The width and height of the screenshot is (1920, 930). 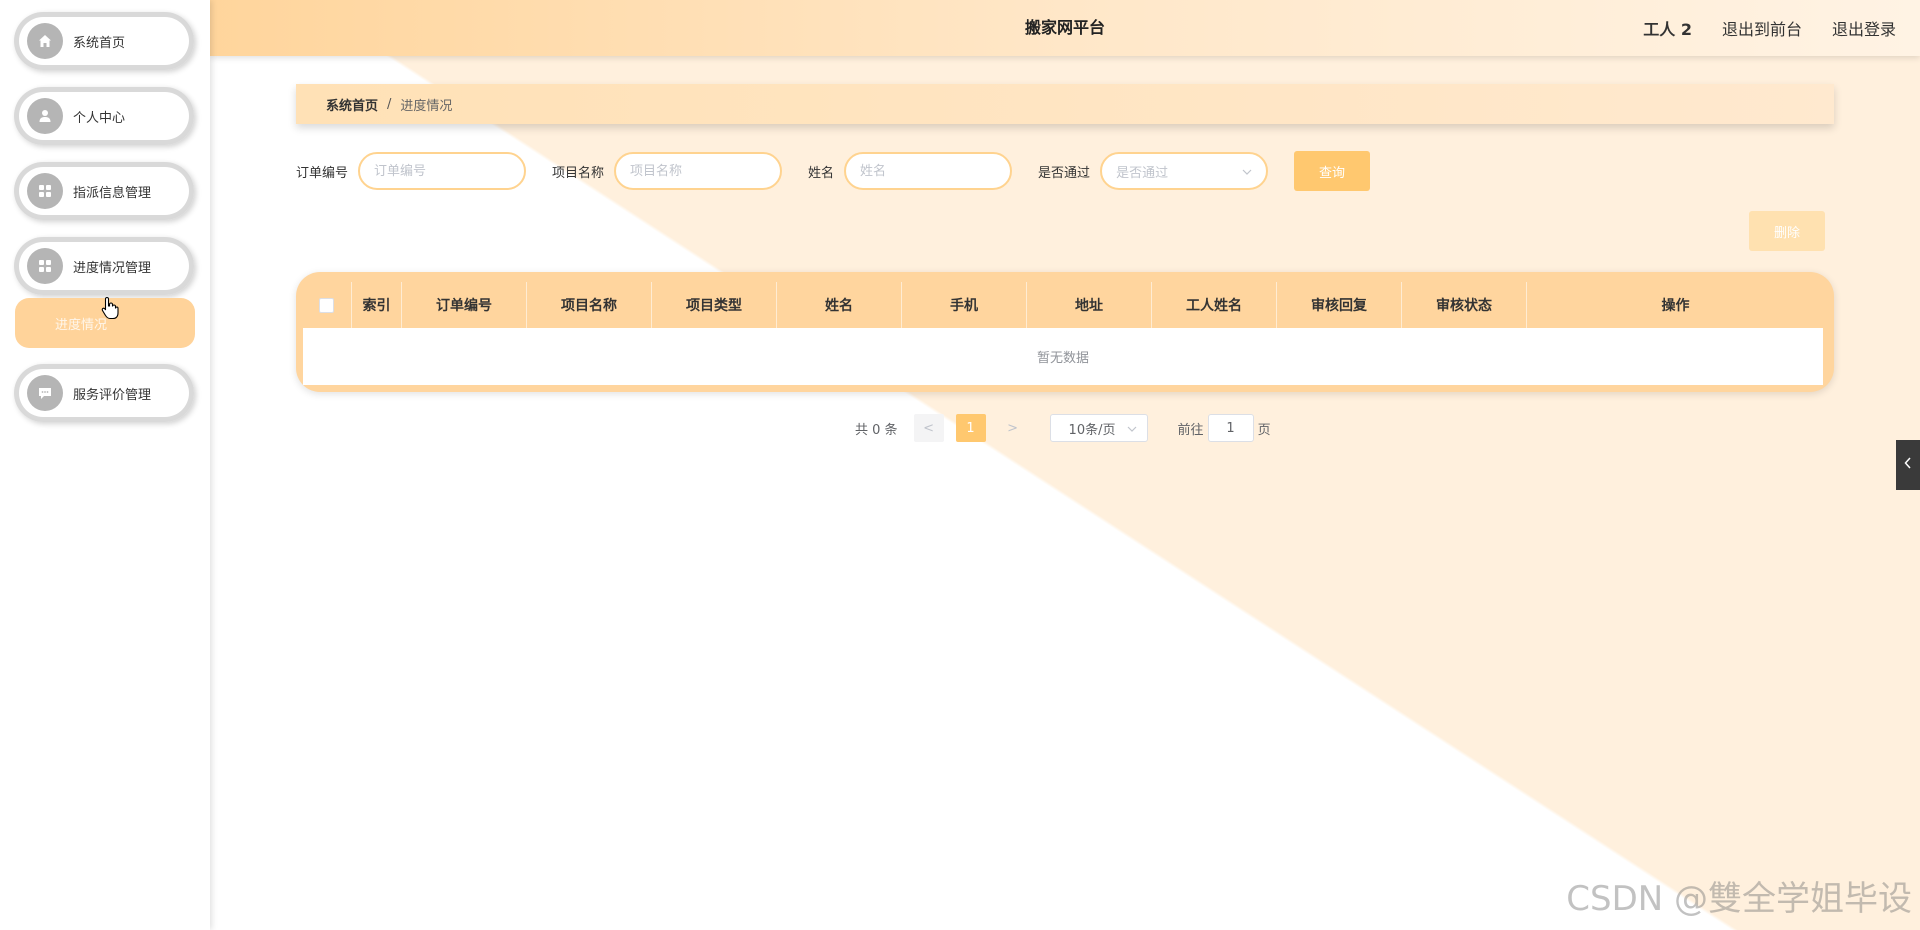 What do you see at coordinates (1214, 305) in the screenshot?
I see `column-header: 工人姓名` at bounding box center [1214, 305].